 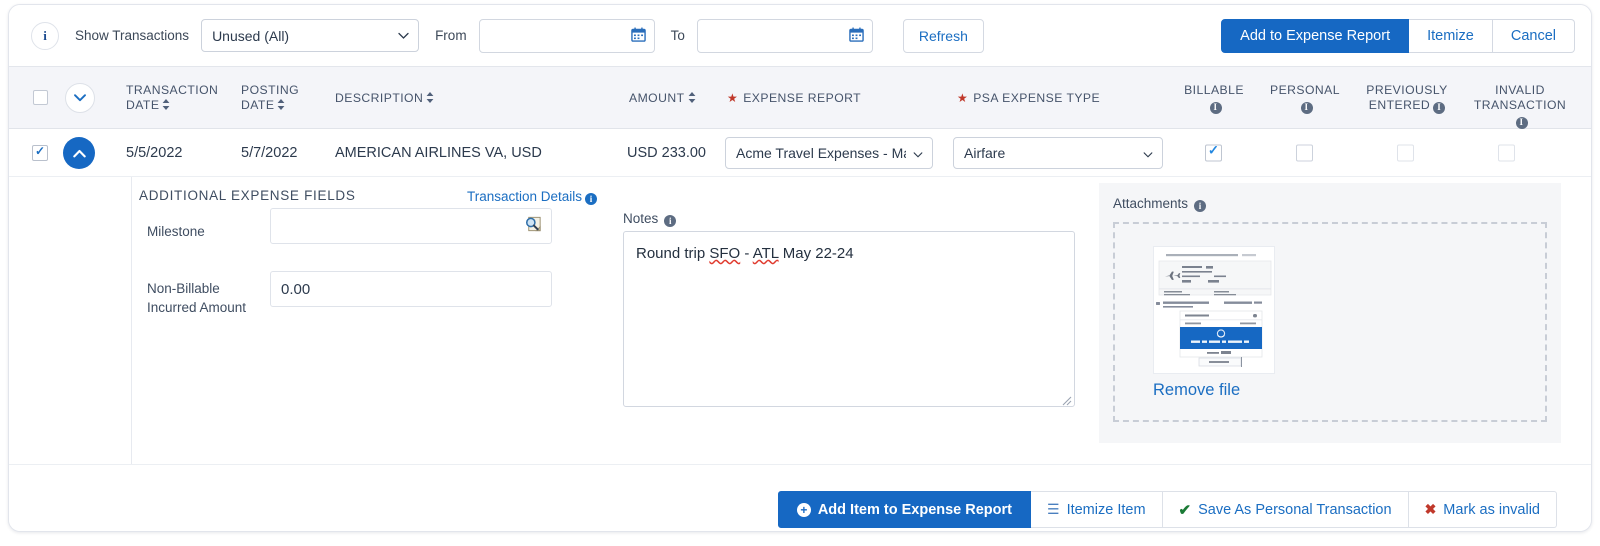 I want to click on to-date-field, so click(x=784, y=35).